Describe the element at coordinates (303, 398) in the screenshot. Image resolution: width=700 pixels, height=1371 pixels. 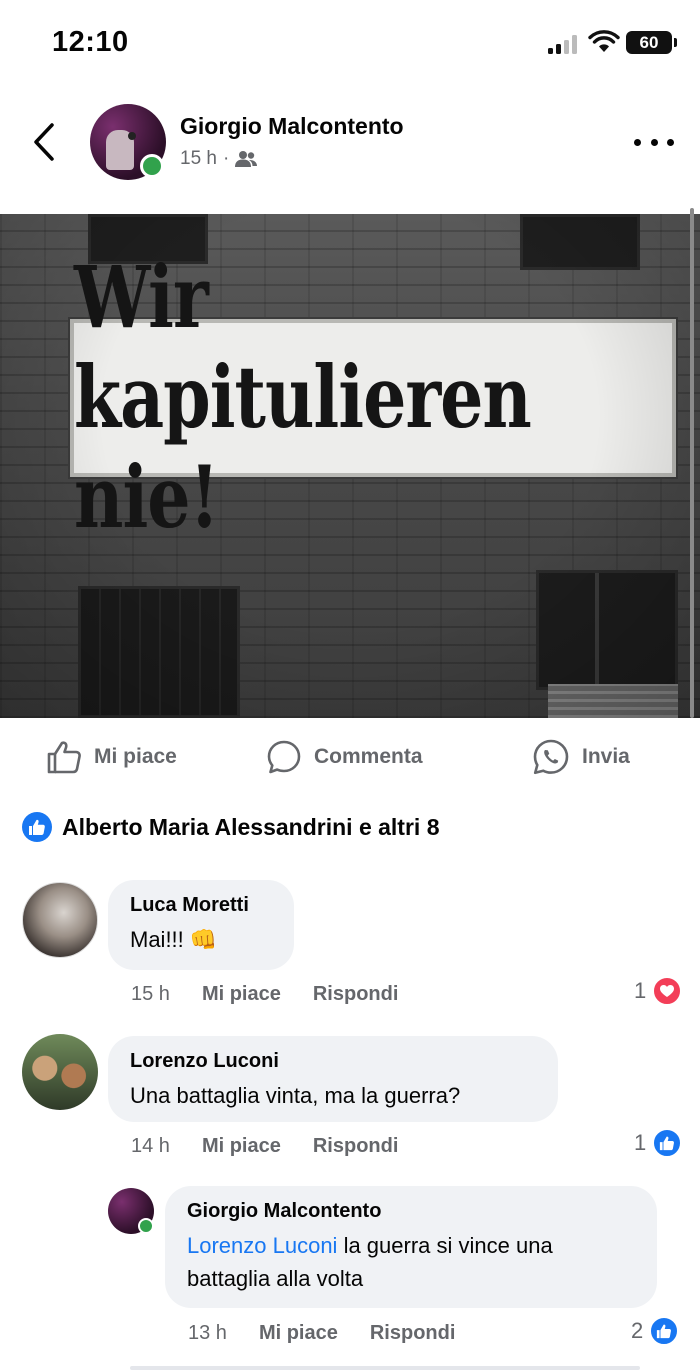
I see `banner-text: Wir kapitulieren nie!` at that location.